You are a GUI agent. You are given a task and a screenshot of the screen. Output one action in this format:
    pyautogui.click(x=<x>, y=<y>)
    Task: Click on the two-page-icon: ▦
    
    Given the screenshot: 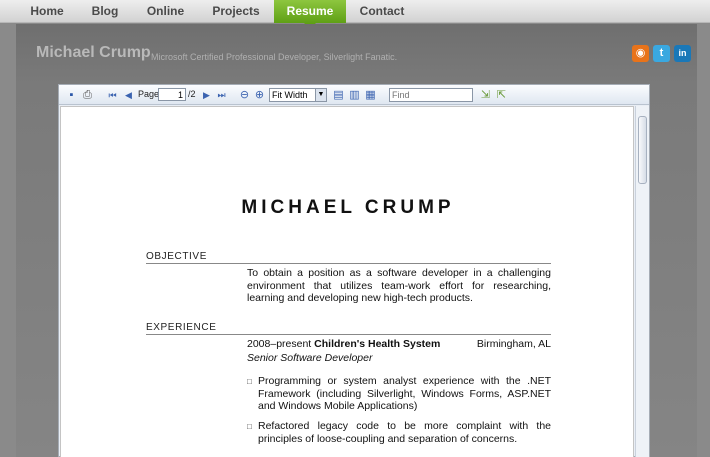 What is the action you would take?
    pyautogui.click(x=370, y=95)
    